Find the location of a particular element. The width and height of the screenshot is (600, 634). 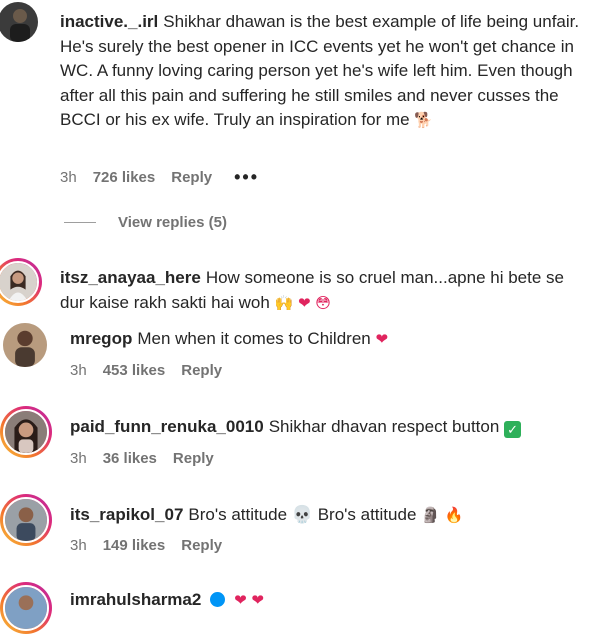

comment-meta: 3h 149 likes Reply is located at coordinates (154, 545).